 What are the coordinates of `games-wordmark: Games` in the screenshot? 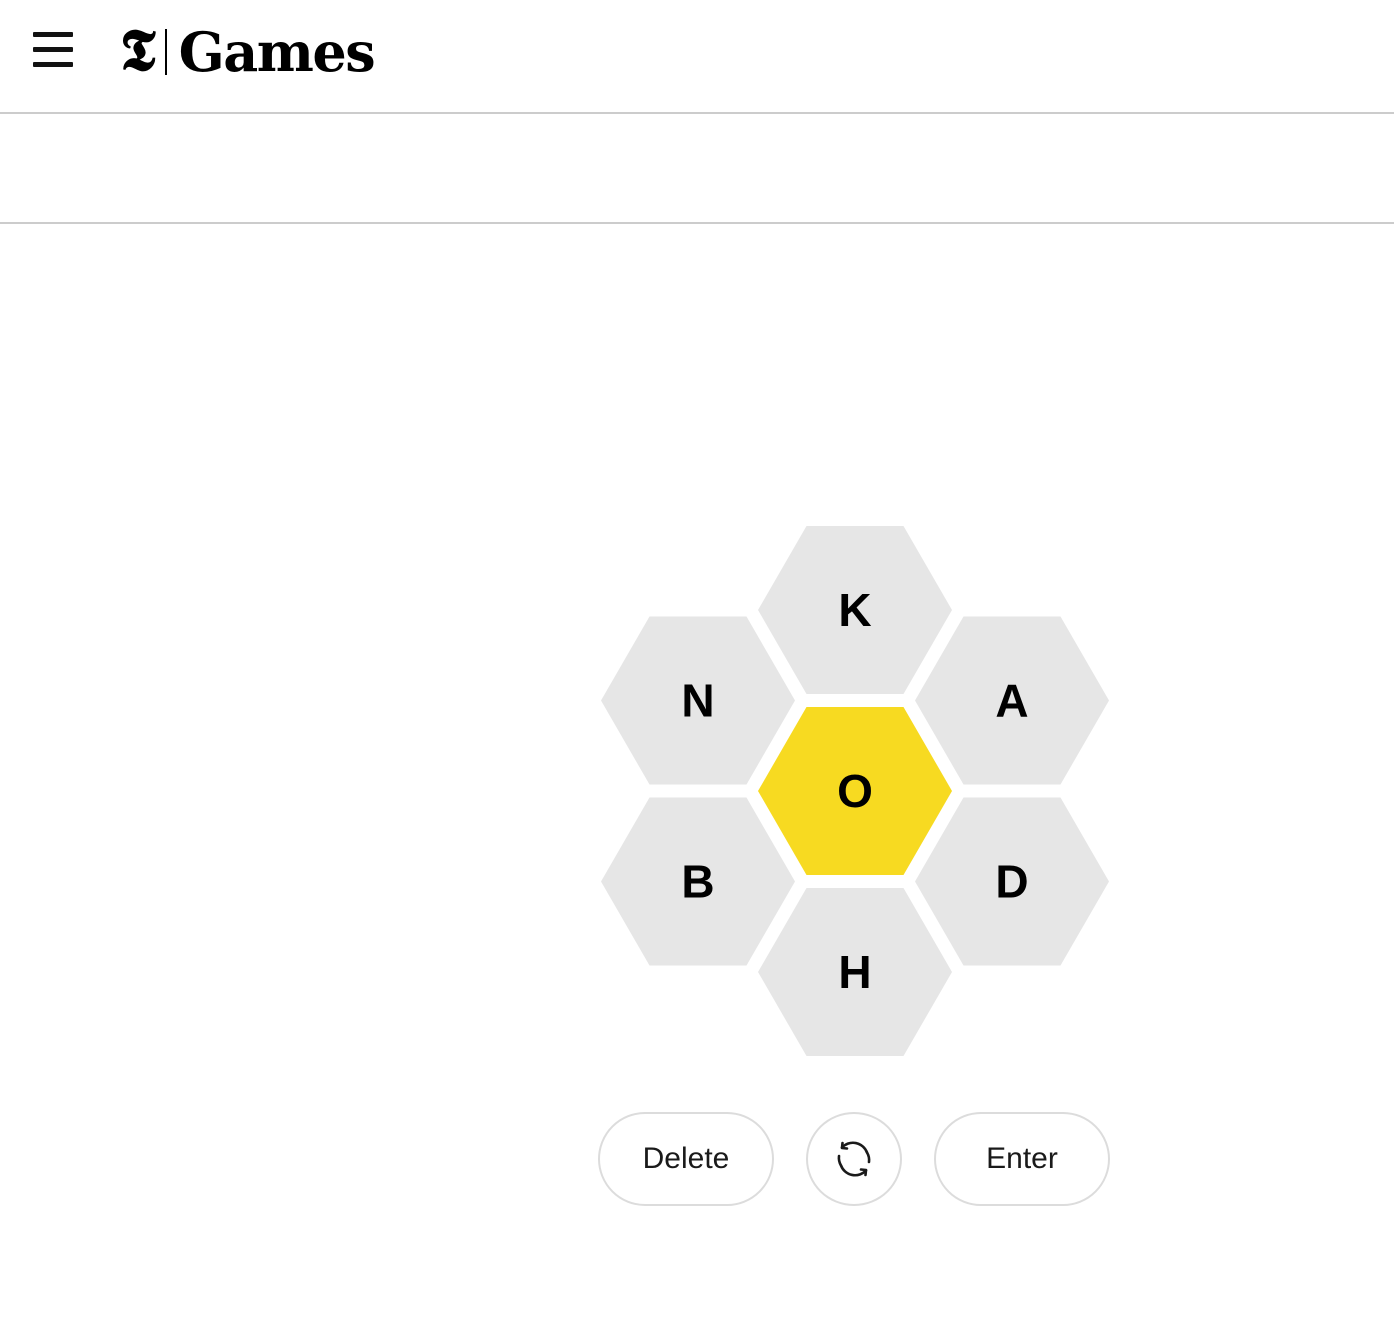 It's located at (277, 52).